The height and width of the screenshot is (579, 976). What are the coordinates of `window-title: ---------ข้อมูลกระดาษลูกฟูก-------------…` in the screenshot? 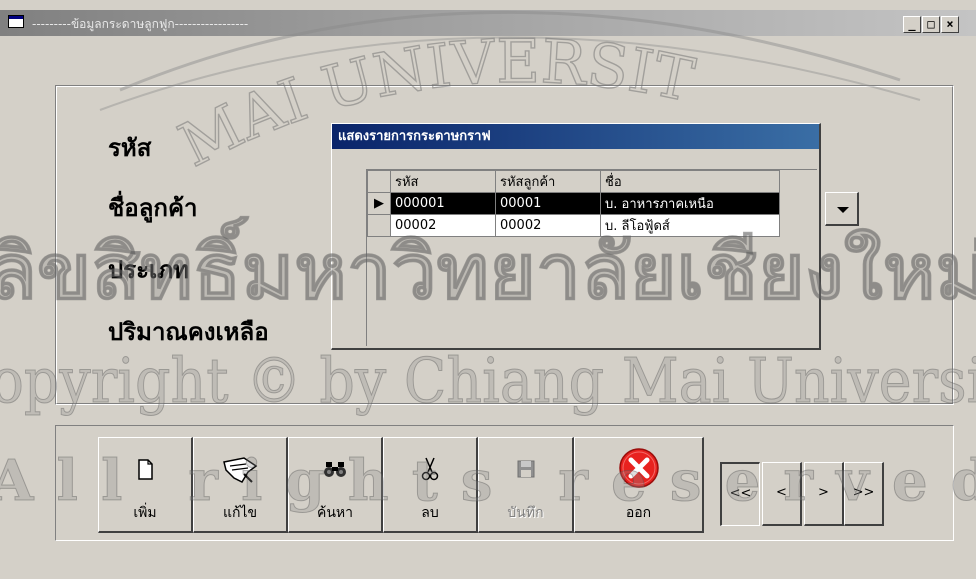 It's located at (140, 24).